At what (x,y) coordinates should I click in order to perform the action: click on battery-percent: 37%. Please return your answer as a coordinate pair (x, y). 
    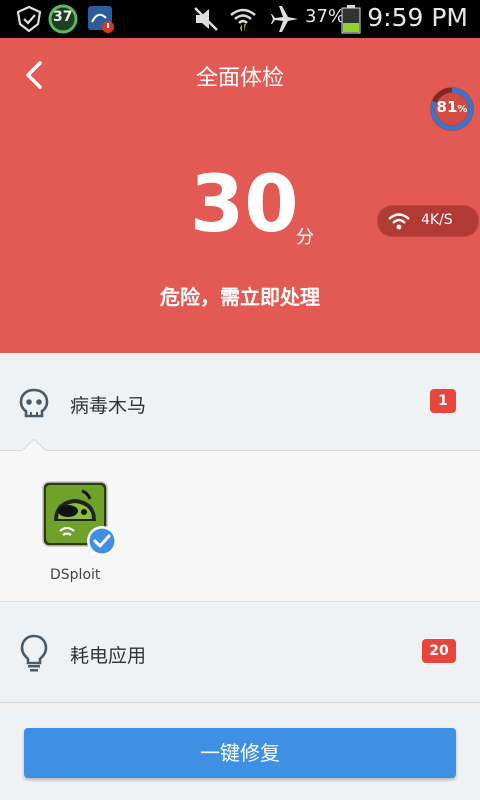
    Looking at the image, I should click on (325, 16).